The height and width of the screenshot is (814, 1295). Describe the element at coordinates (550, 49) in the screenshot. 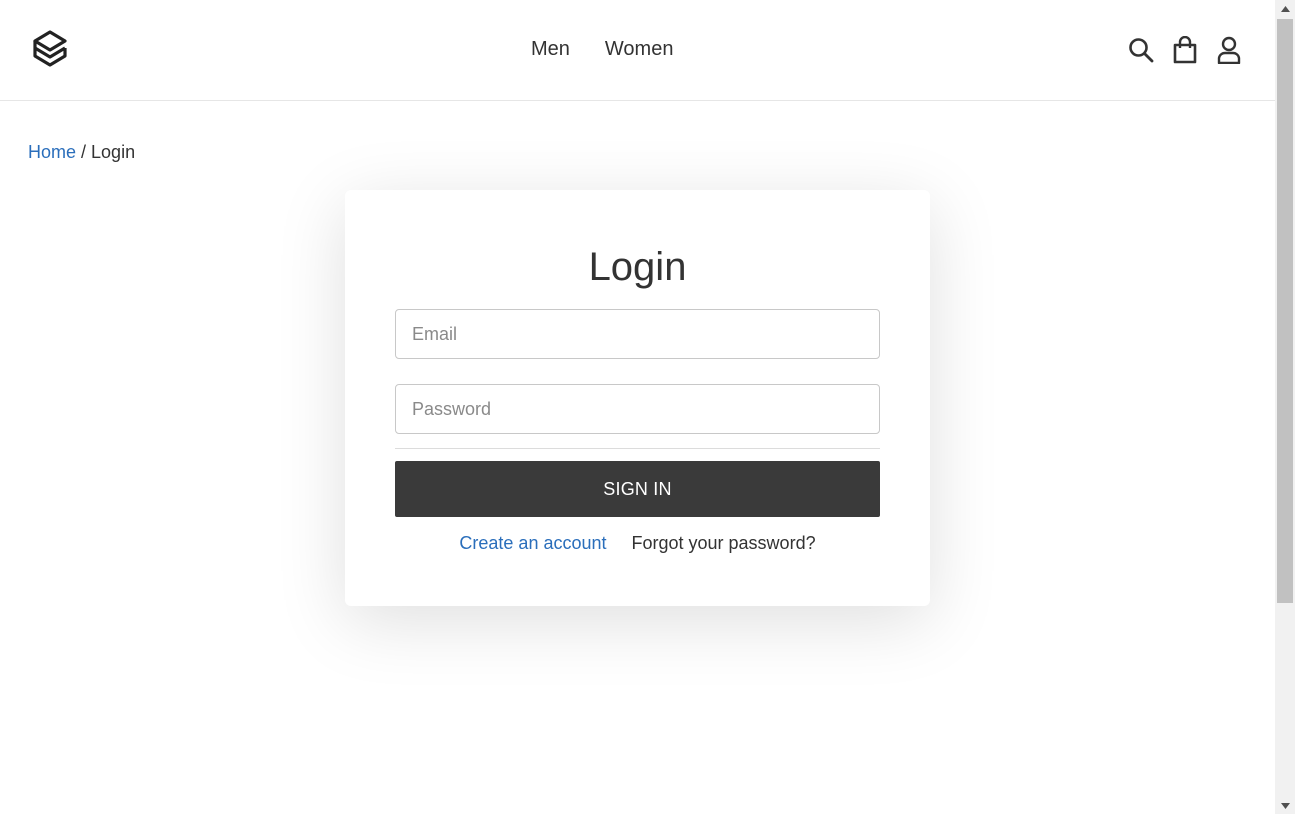

I see `nav-link-men: Men` at that location.